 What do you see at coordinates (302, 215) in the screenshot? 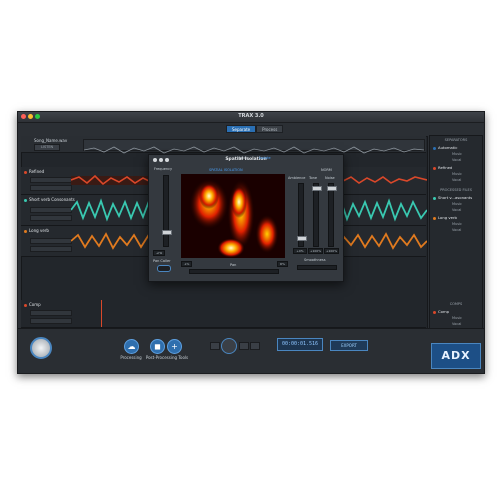
I see `ambience-fader` at bounding box center [302, 215].